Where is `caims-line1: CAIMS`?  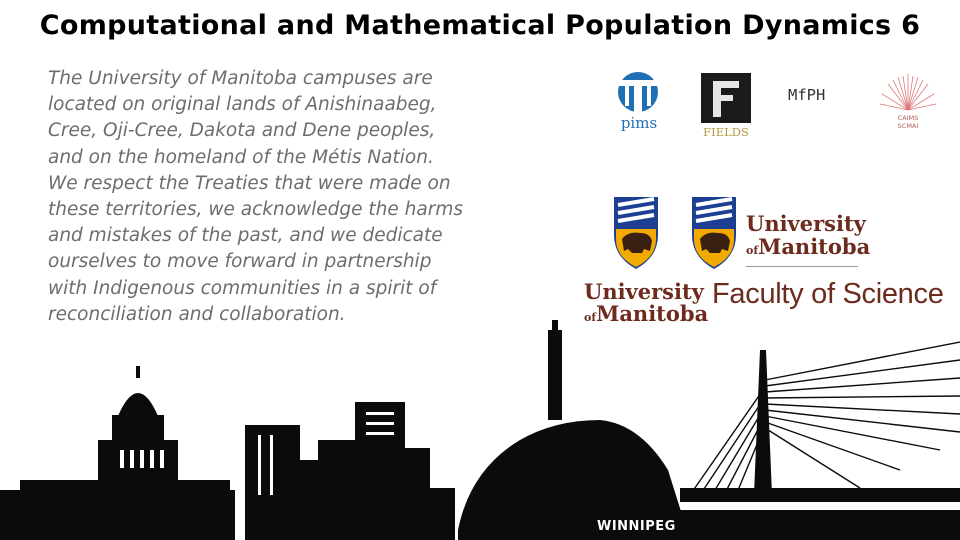
caims-line1: CAIMS is located at coordinates (908, 118).